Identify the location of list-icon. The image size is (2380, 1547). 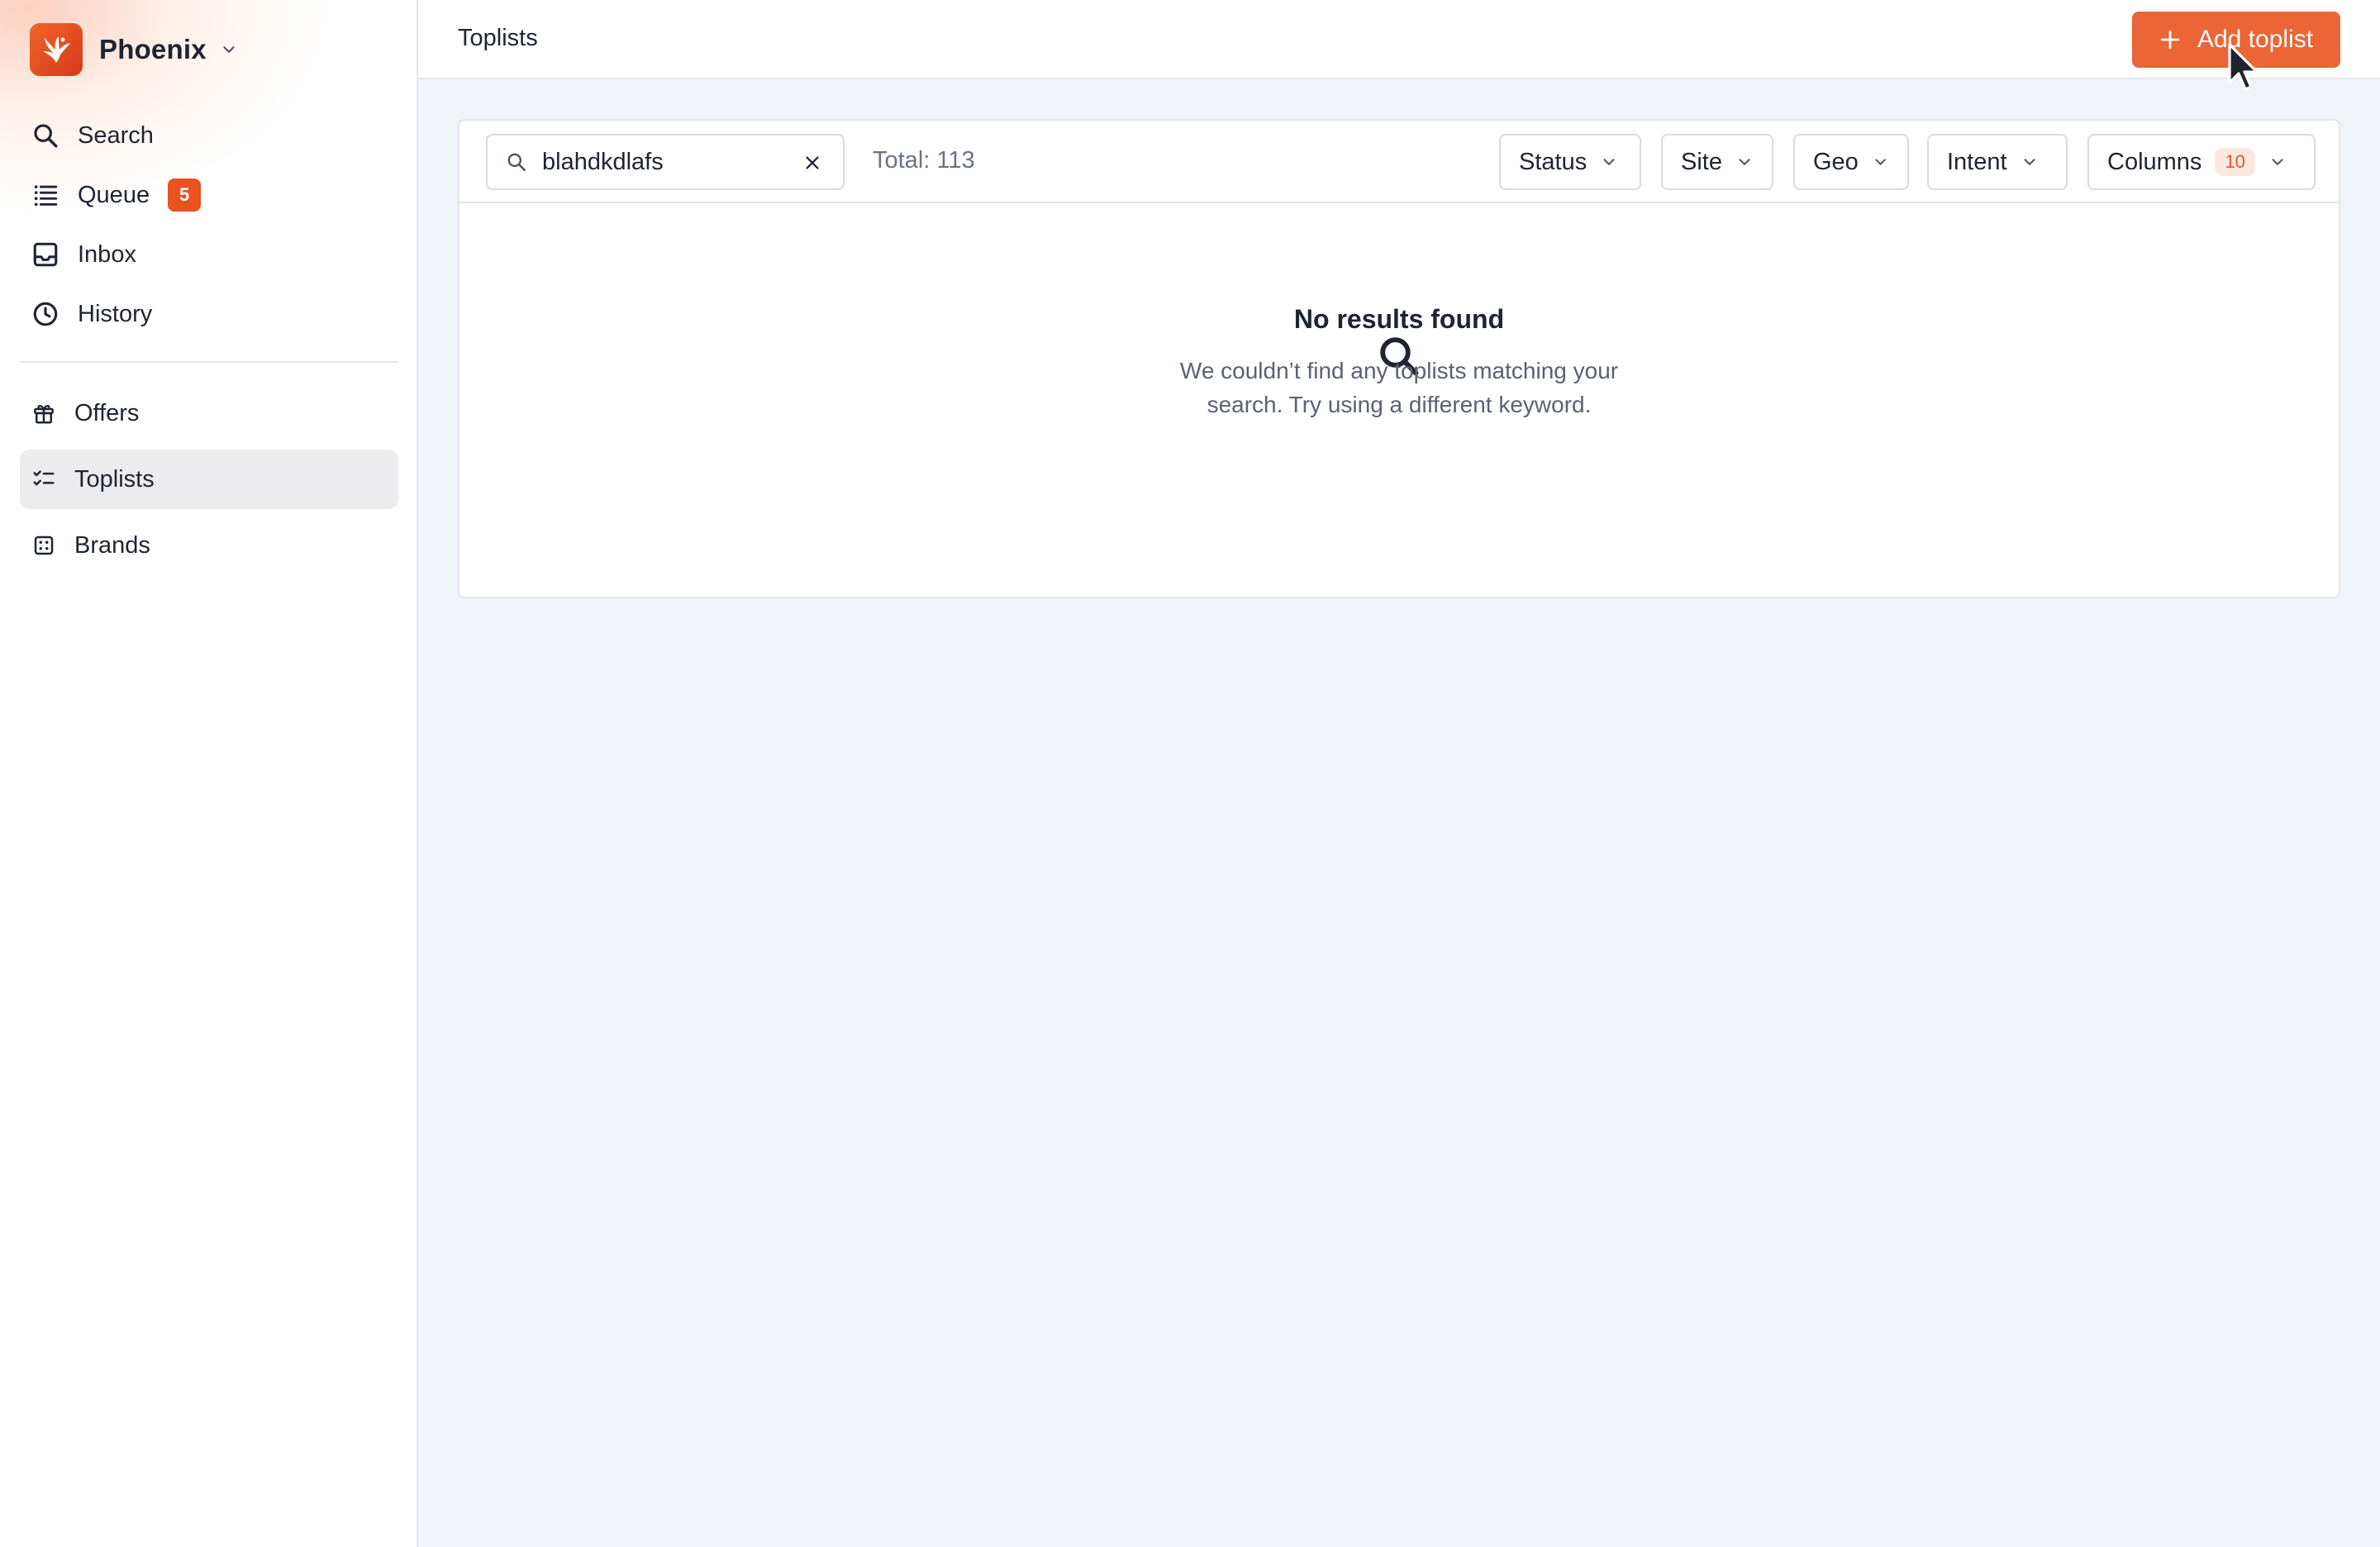
(46, 196).